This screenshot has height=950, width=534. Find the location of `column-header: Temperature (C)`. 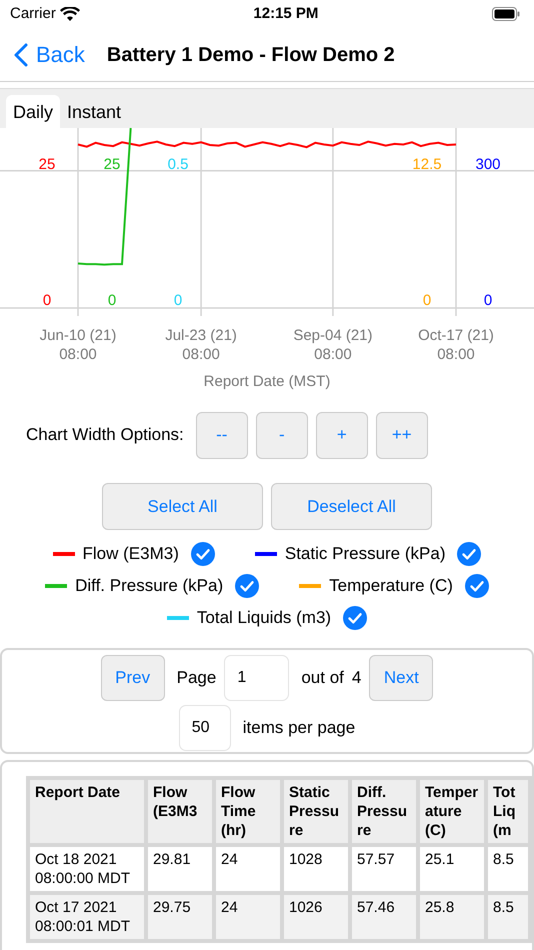

column-header: Temperature (C) is located at coordinates (452, 811).